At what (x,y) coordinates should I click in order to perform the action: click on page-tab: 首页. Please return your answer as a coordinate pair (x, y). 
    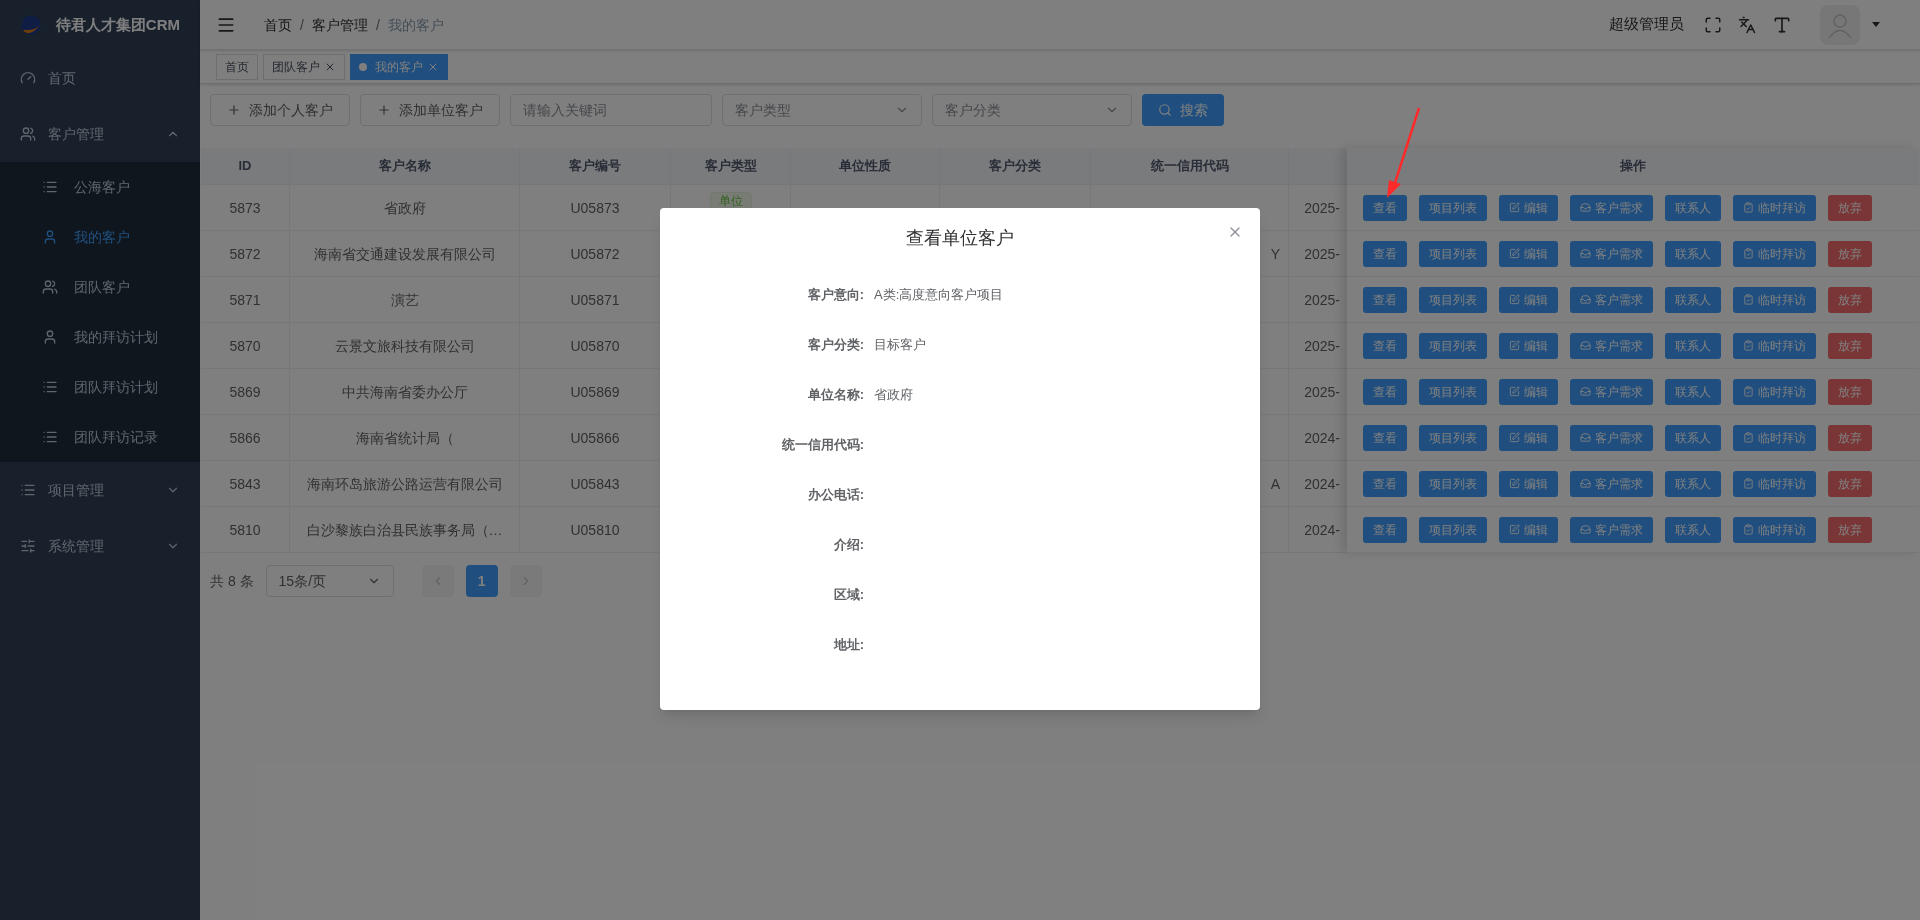
    Looking at the image, I should click on (237, 66).